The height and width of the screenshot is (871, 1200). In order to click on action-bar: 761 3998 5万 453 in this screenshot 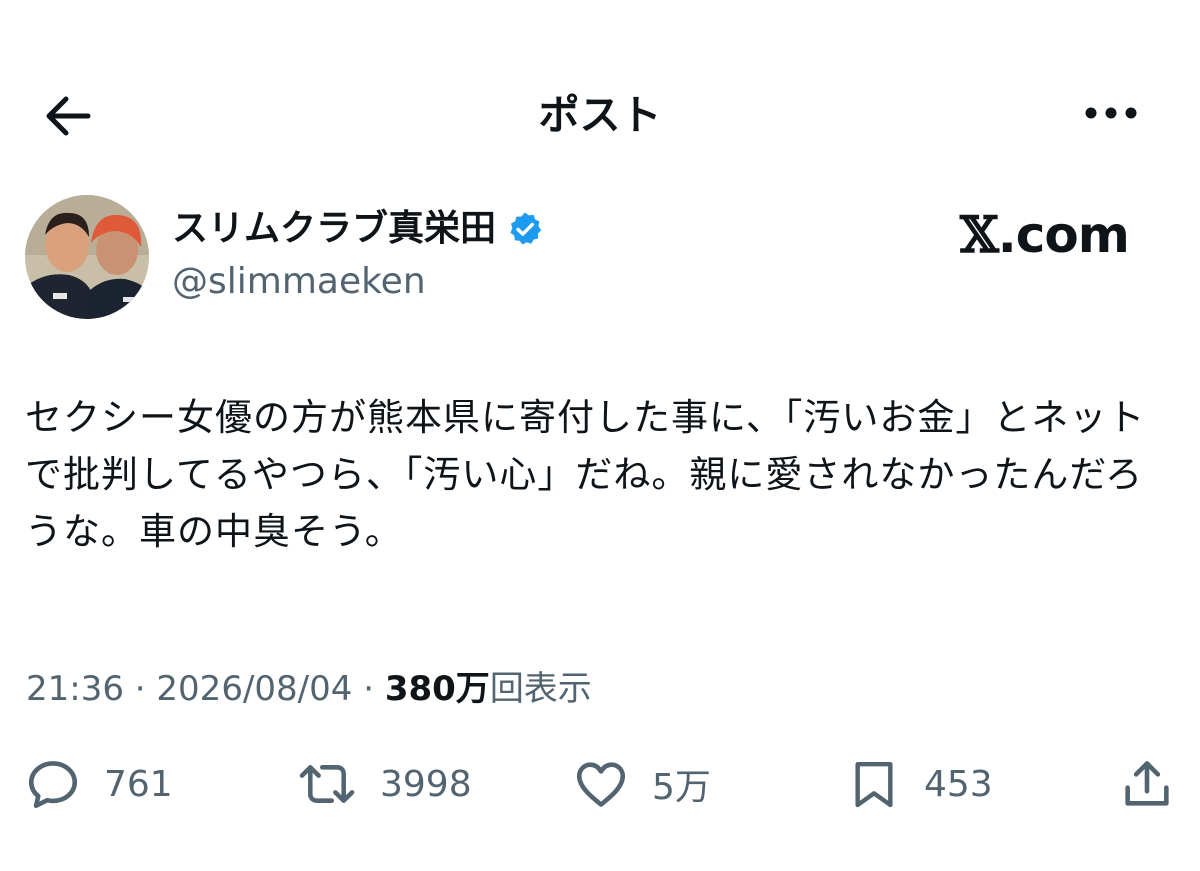, I will do `click(600, 784)`.